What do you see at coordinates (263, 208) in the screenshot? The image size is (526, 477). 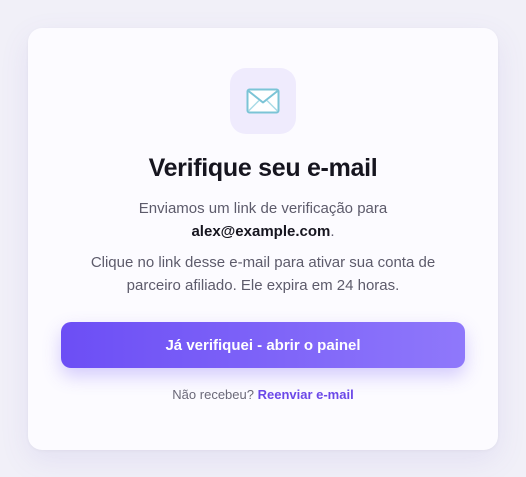 I see `sent-notice-text: Enviamos um link de verificação para` at bounding box center [263, 208].